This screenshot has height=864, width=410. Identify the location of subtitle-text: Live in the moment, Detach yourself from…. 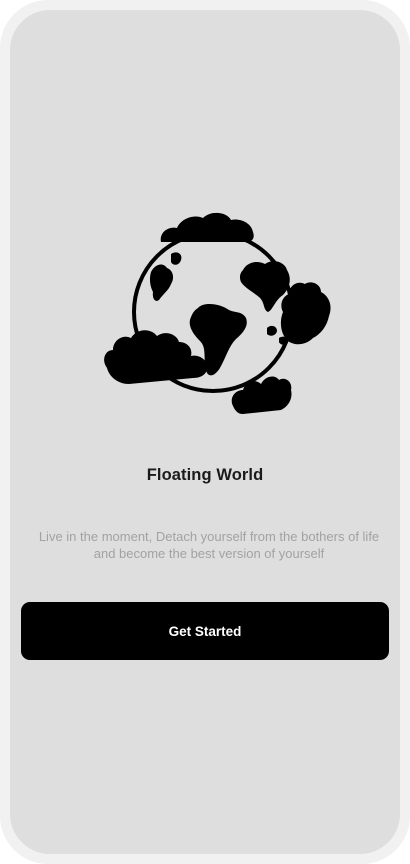
(209, 545).